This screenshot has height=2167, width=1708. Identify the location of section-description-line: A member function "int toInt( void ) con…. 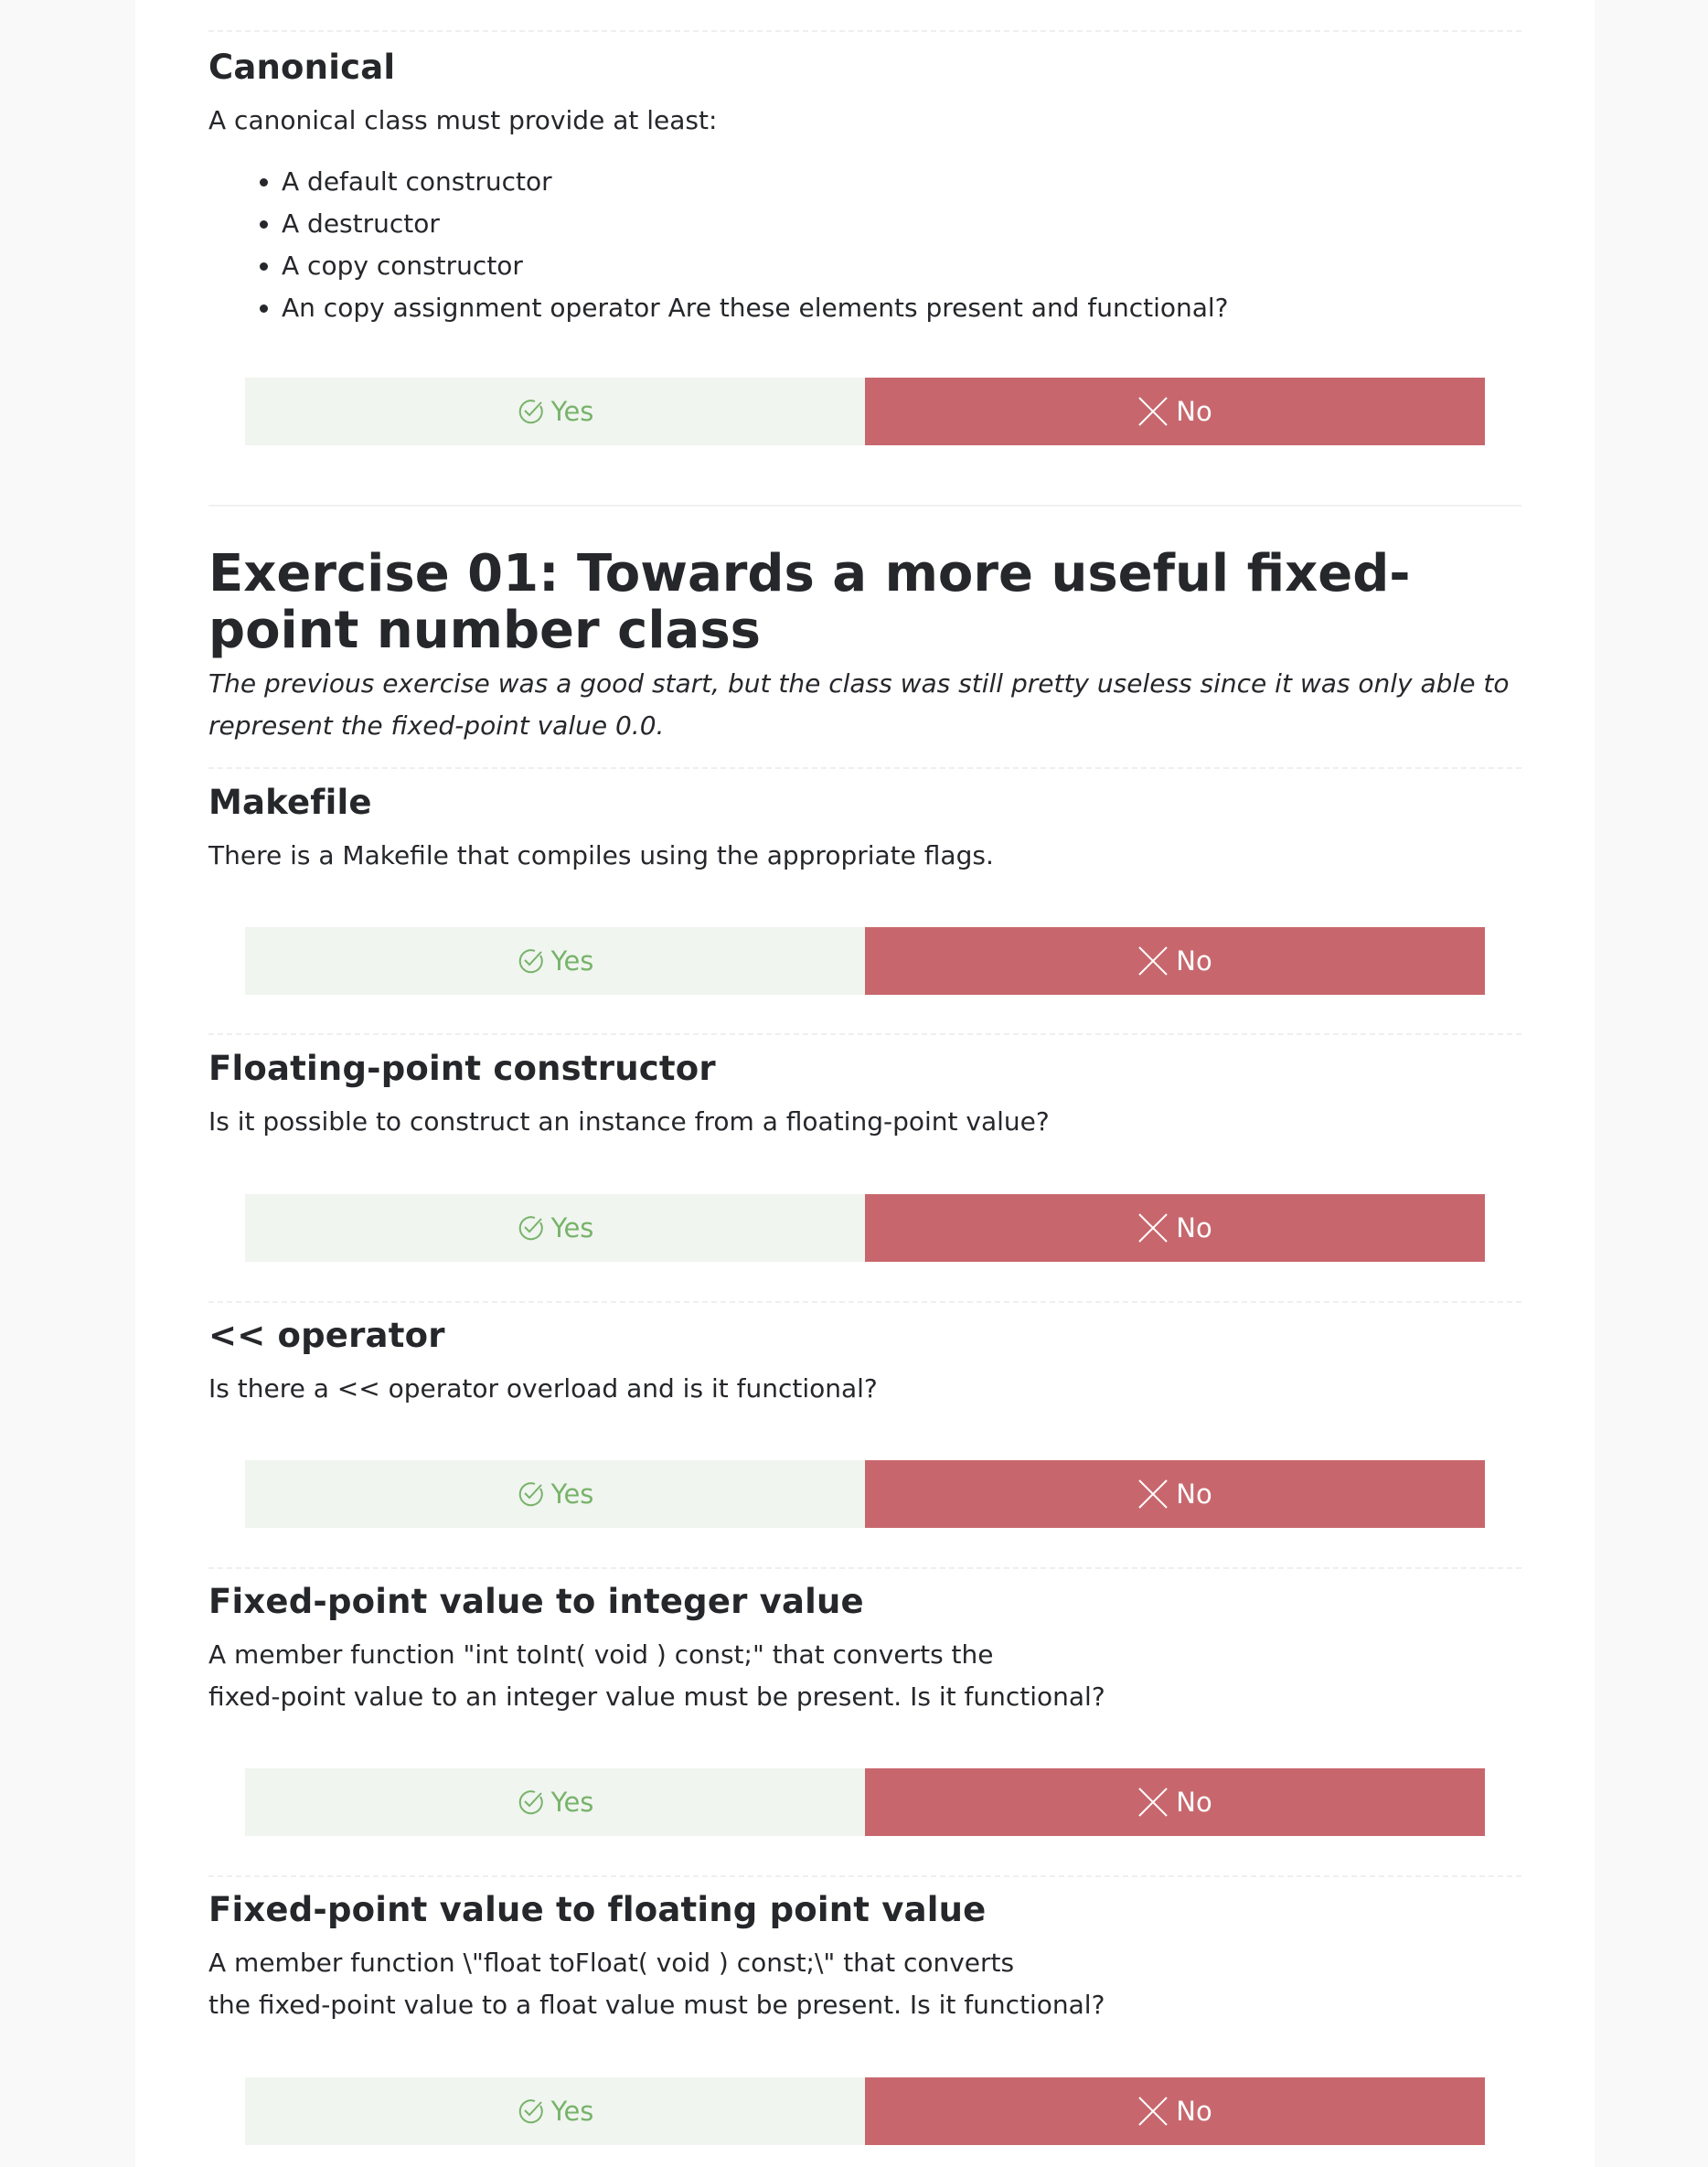
(601, 1655).